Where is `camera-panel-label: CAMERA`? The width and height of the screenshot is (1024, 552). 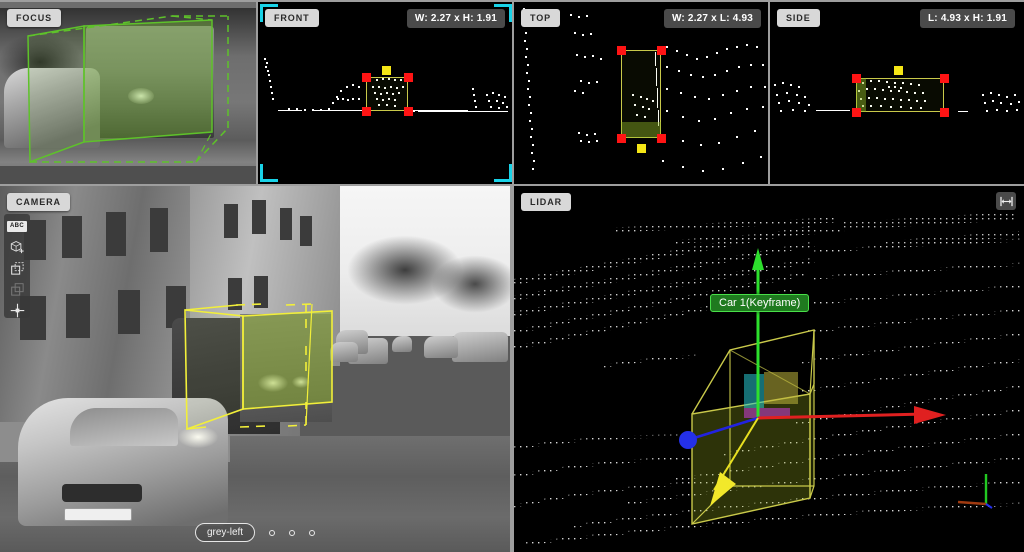
camera-panel-label: CAMERA is located at coordinates (38, 202).